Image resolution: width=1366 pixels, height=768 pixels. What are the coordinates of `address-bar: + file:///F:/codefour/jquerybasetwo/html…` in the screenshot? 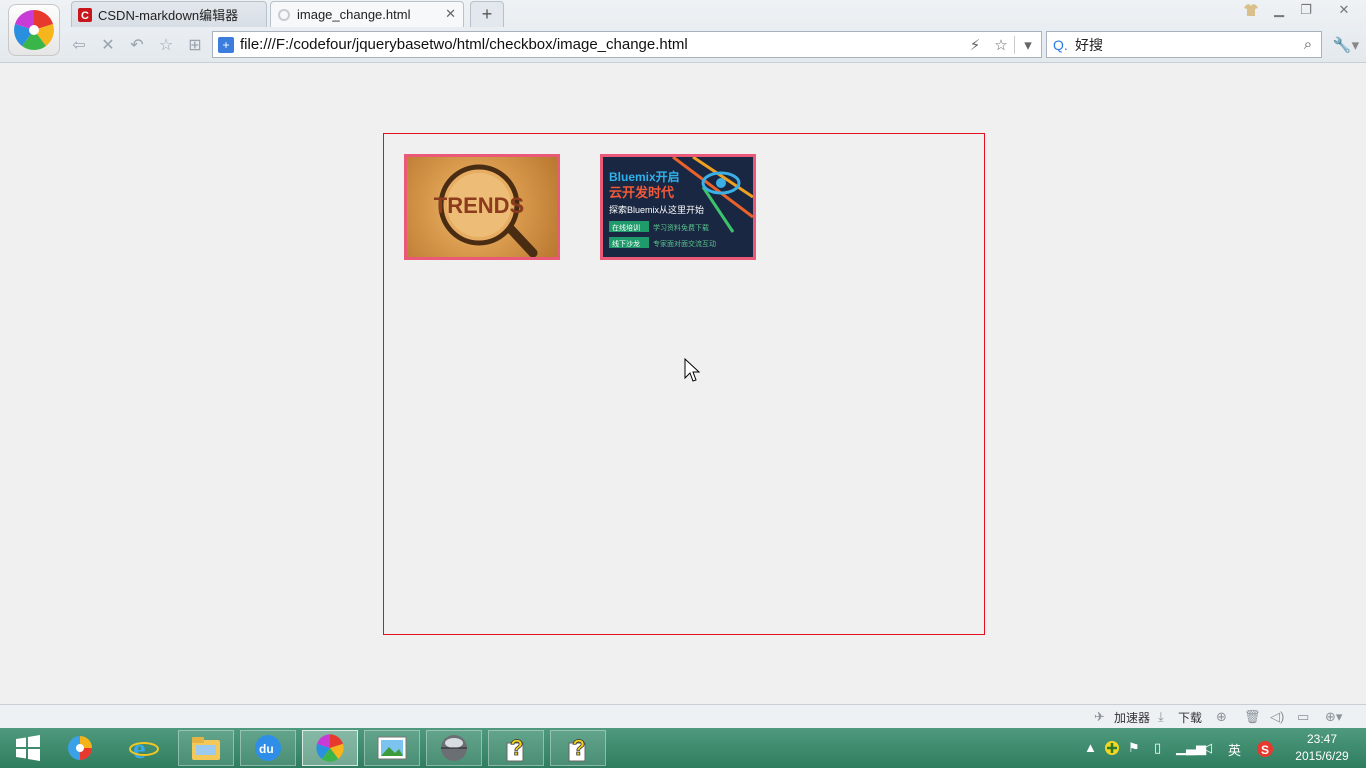 It's located at (627, 44).